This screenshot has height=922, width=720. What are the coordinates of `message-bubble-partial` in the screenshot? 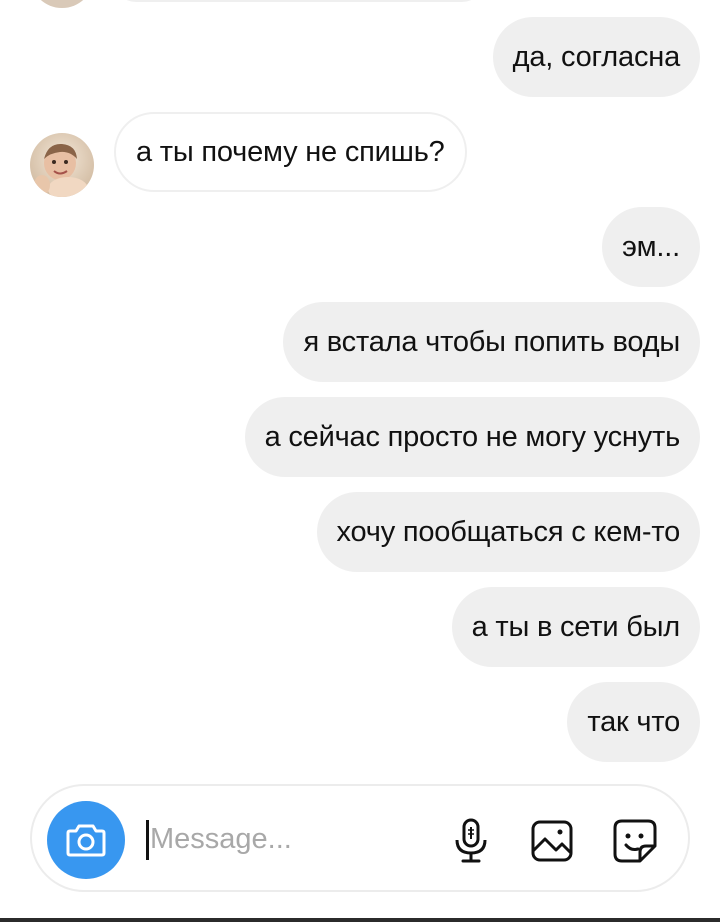 It's located at (299, 1).